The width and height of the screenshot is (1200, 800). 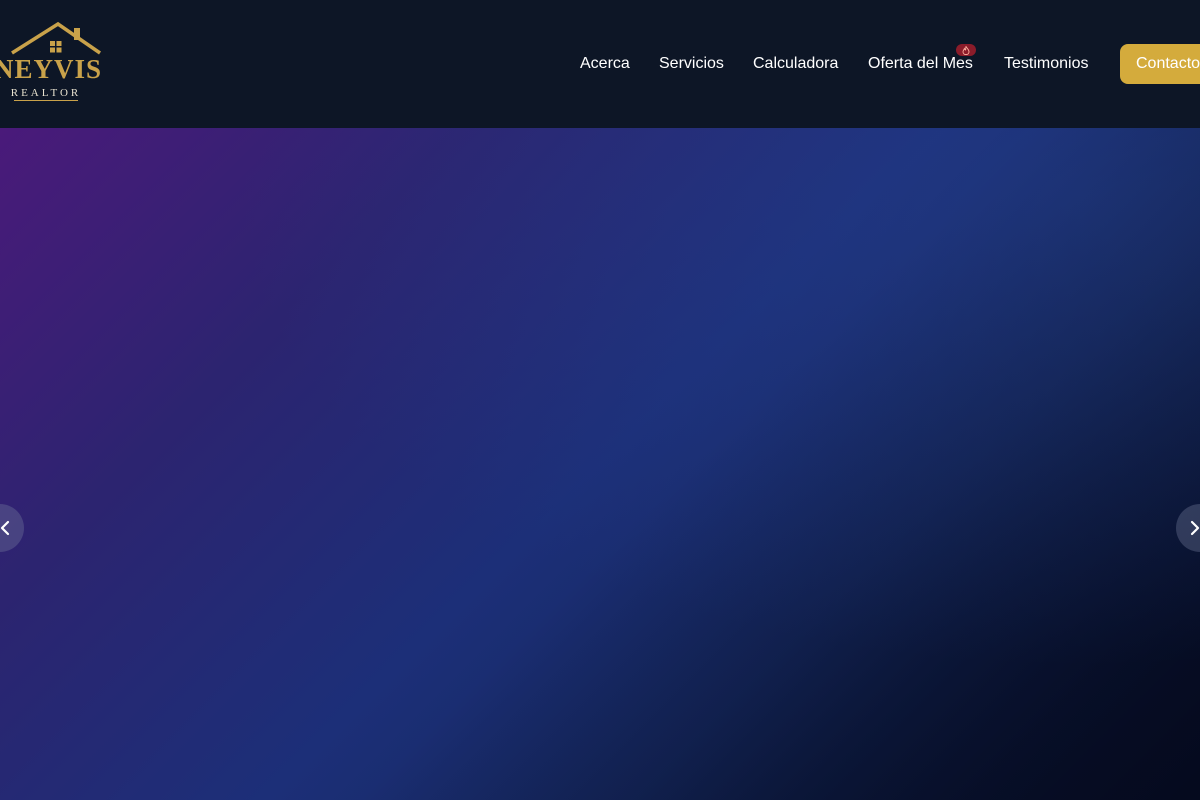 I want to click on nav-item-servicios: Servicios, so click(x=691, y=64).